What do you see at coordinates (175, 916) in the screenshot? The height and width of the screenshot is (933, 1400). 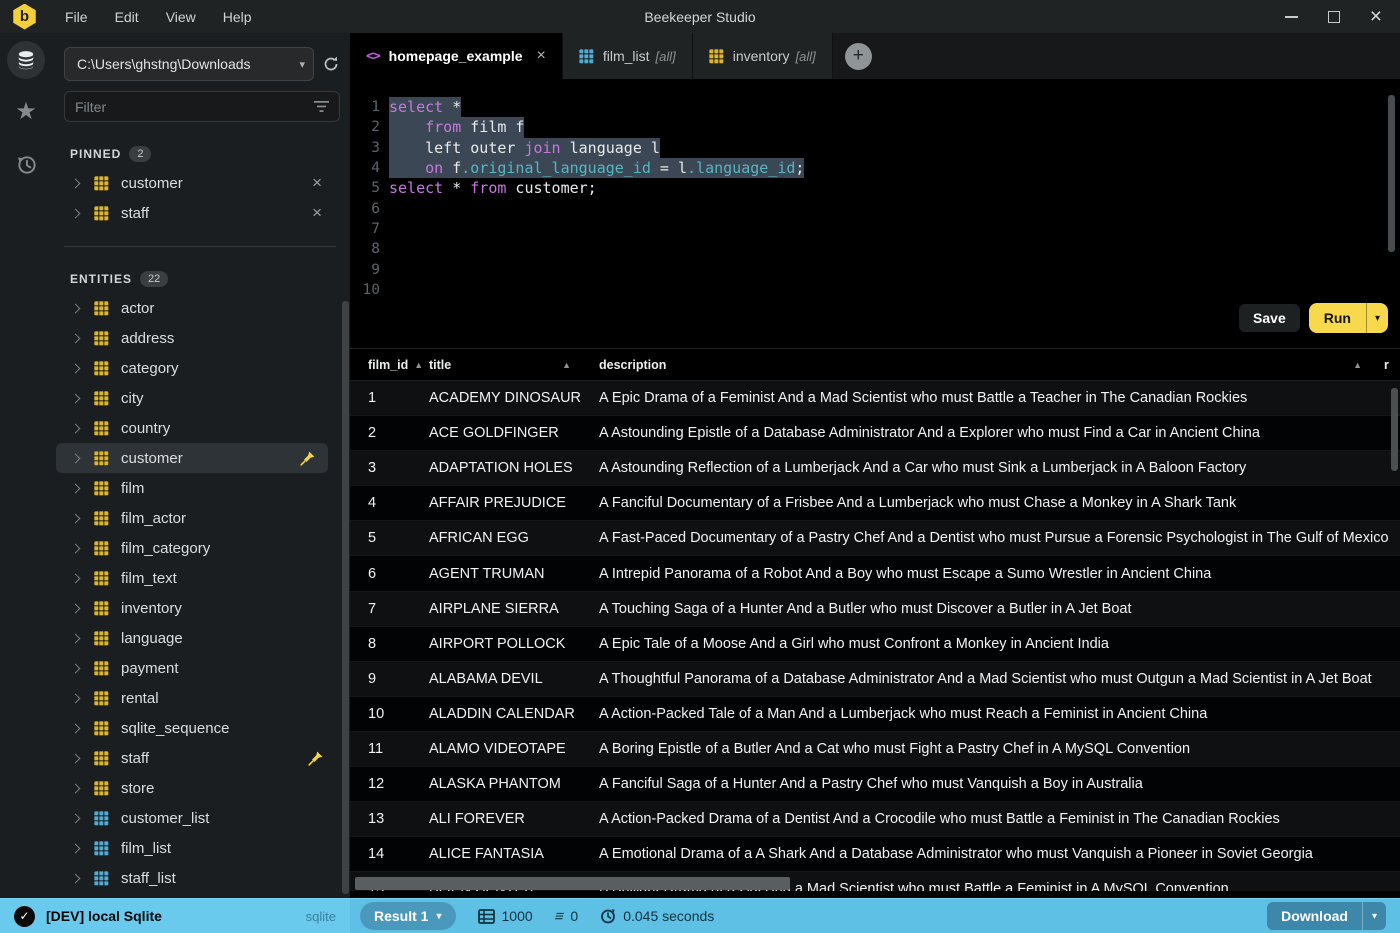 I see `connection-status: ✓ [DEV] local Sqlite sqlite` at bounding box center [175, 916].